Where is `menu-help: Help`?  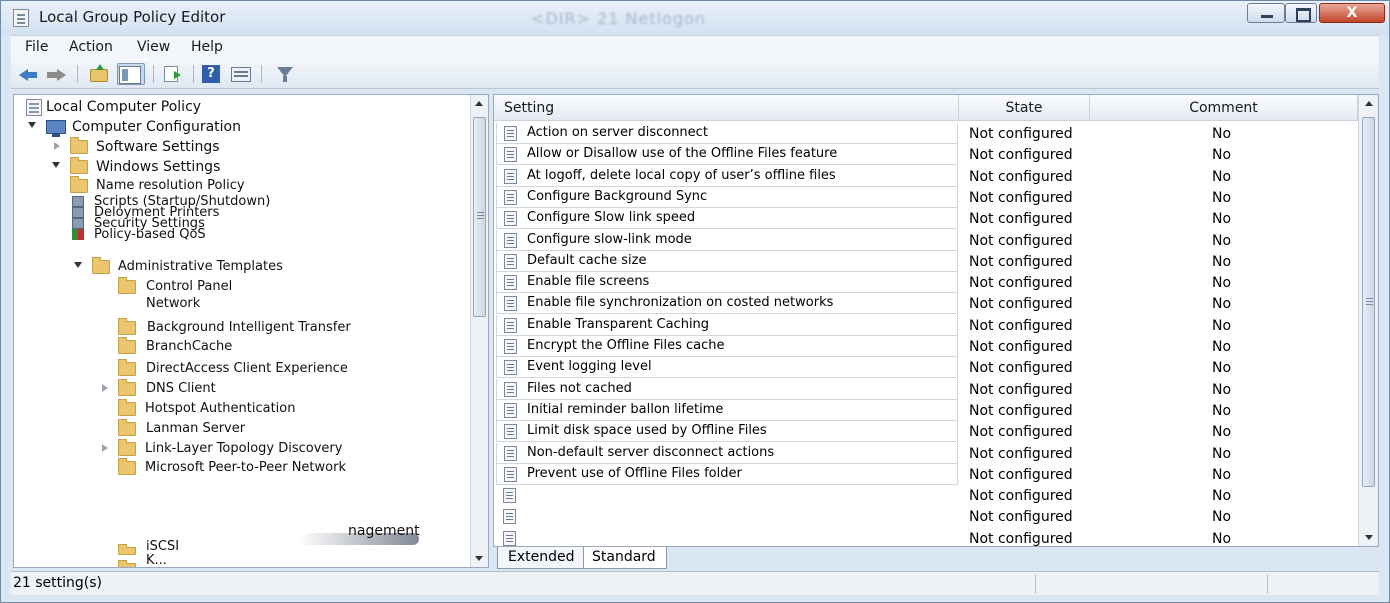
menu-help: Help is located at coordinates (207, 47).